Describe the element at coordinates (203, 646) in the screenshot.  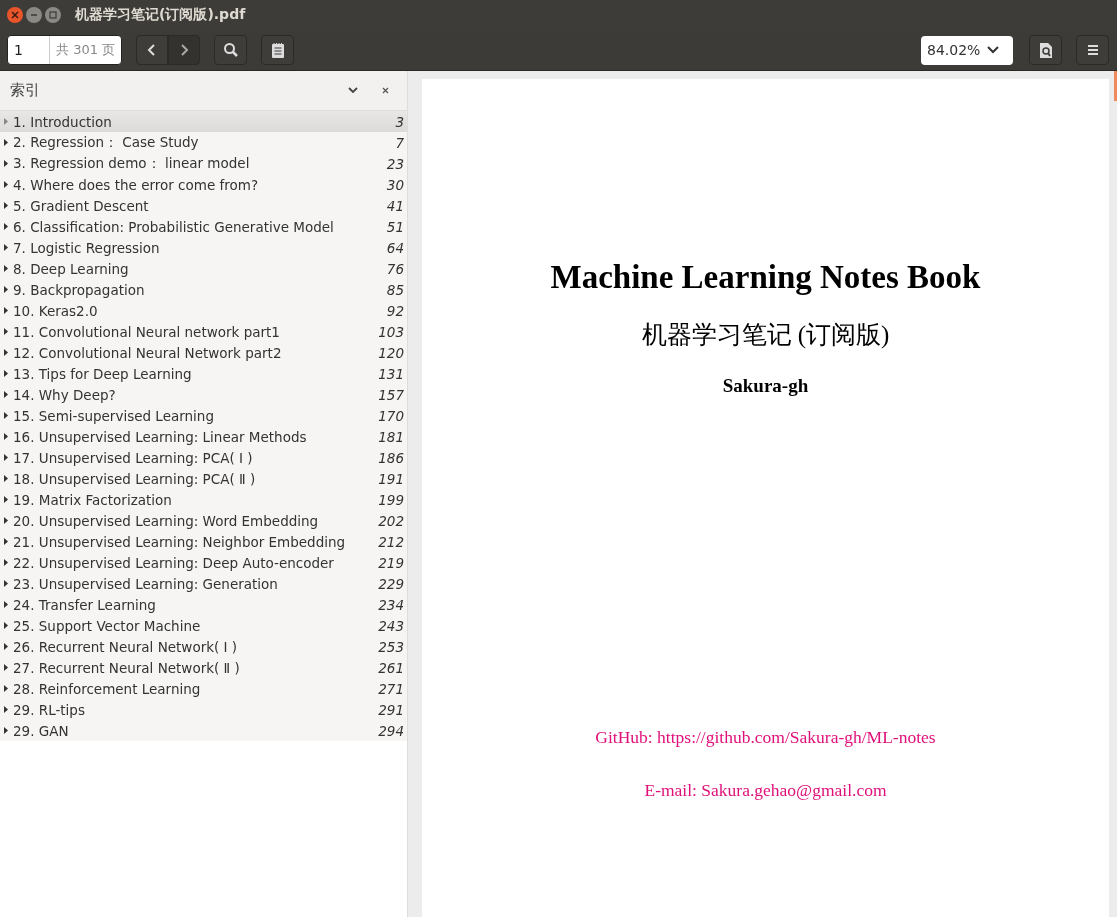
I see `outline-item: 26. Recurrent Neural Network( Ⅰ ) 253` at that location.